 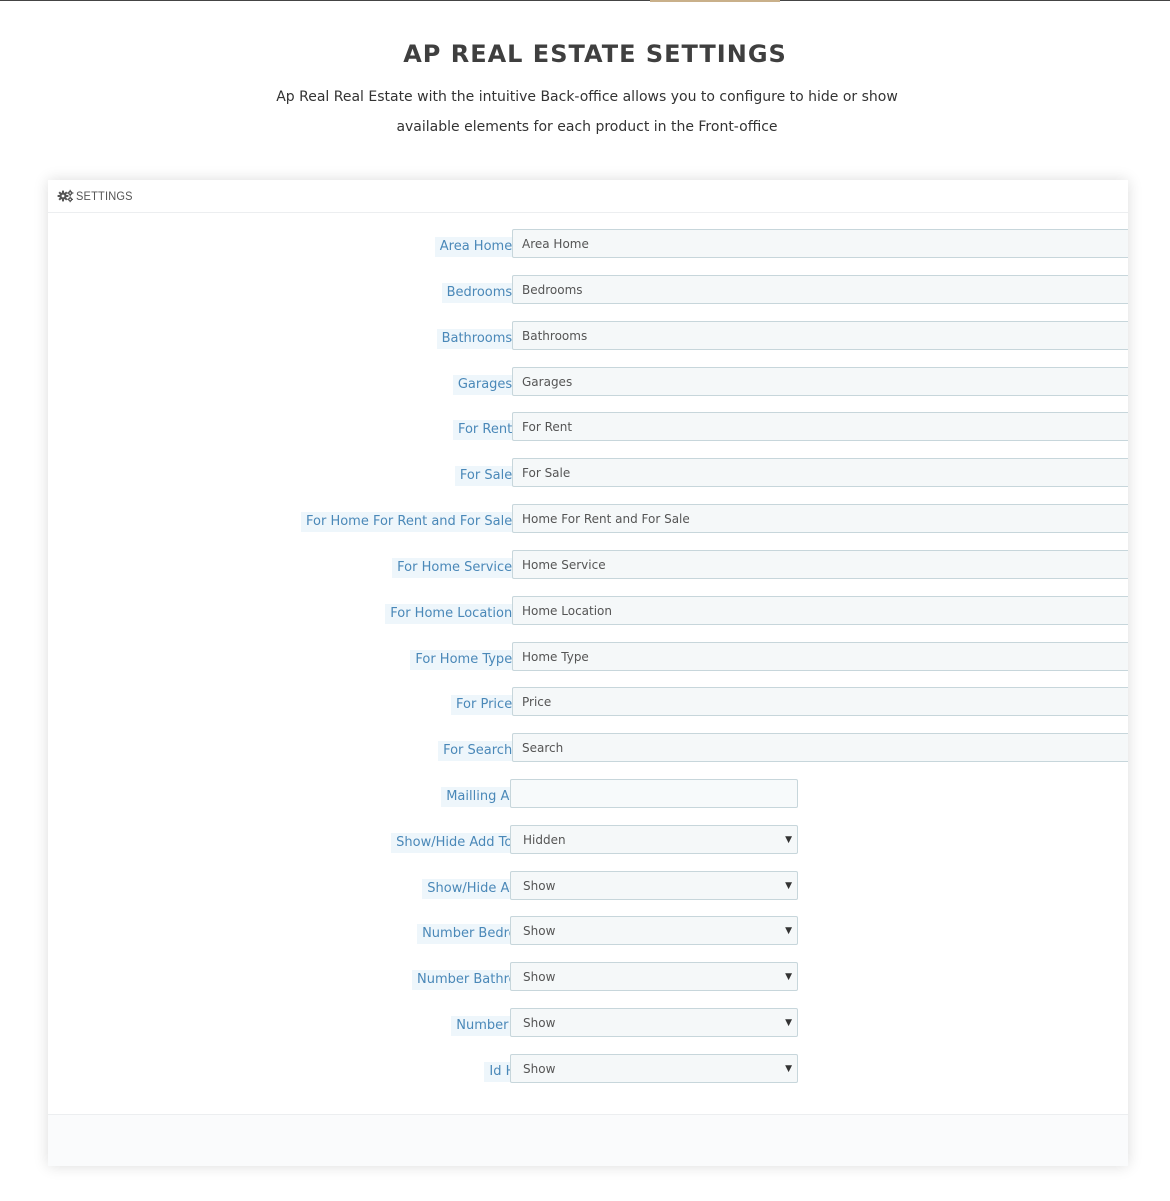 I want to click on area-home-text-input: Area Home, so click(x=820, y=243).